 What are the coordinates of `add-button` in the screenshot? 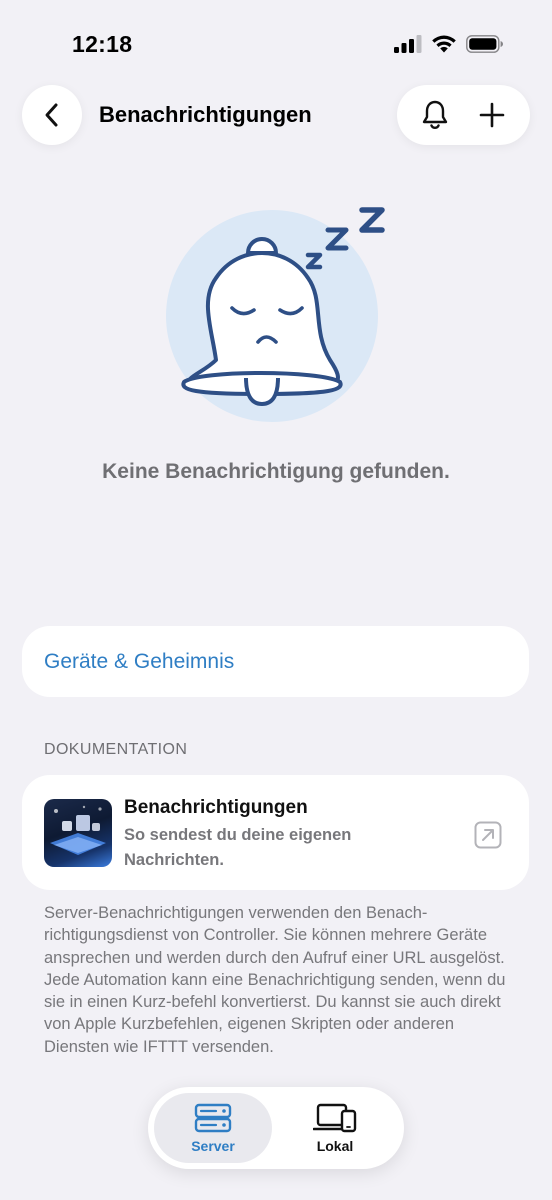 It's located at (492, 115).